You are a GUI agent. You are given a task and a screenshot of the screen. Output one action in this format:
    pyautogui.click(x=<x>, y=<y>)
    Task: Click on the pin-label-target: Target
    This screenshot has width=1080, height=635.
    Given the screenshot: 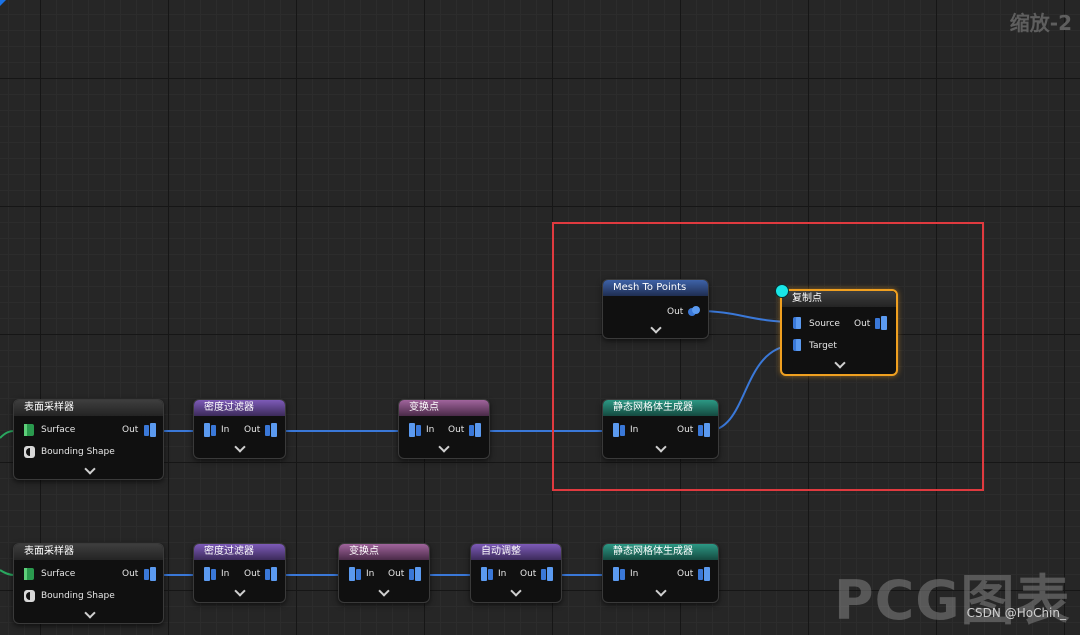 What is the action you would take?
    pyautogui.click(x=823, y=346)
    